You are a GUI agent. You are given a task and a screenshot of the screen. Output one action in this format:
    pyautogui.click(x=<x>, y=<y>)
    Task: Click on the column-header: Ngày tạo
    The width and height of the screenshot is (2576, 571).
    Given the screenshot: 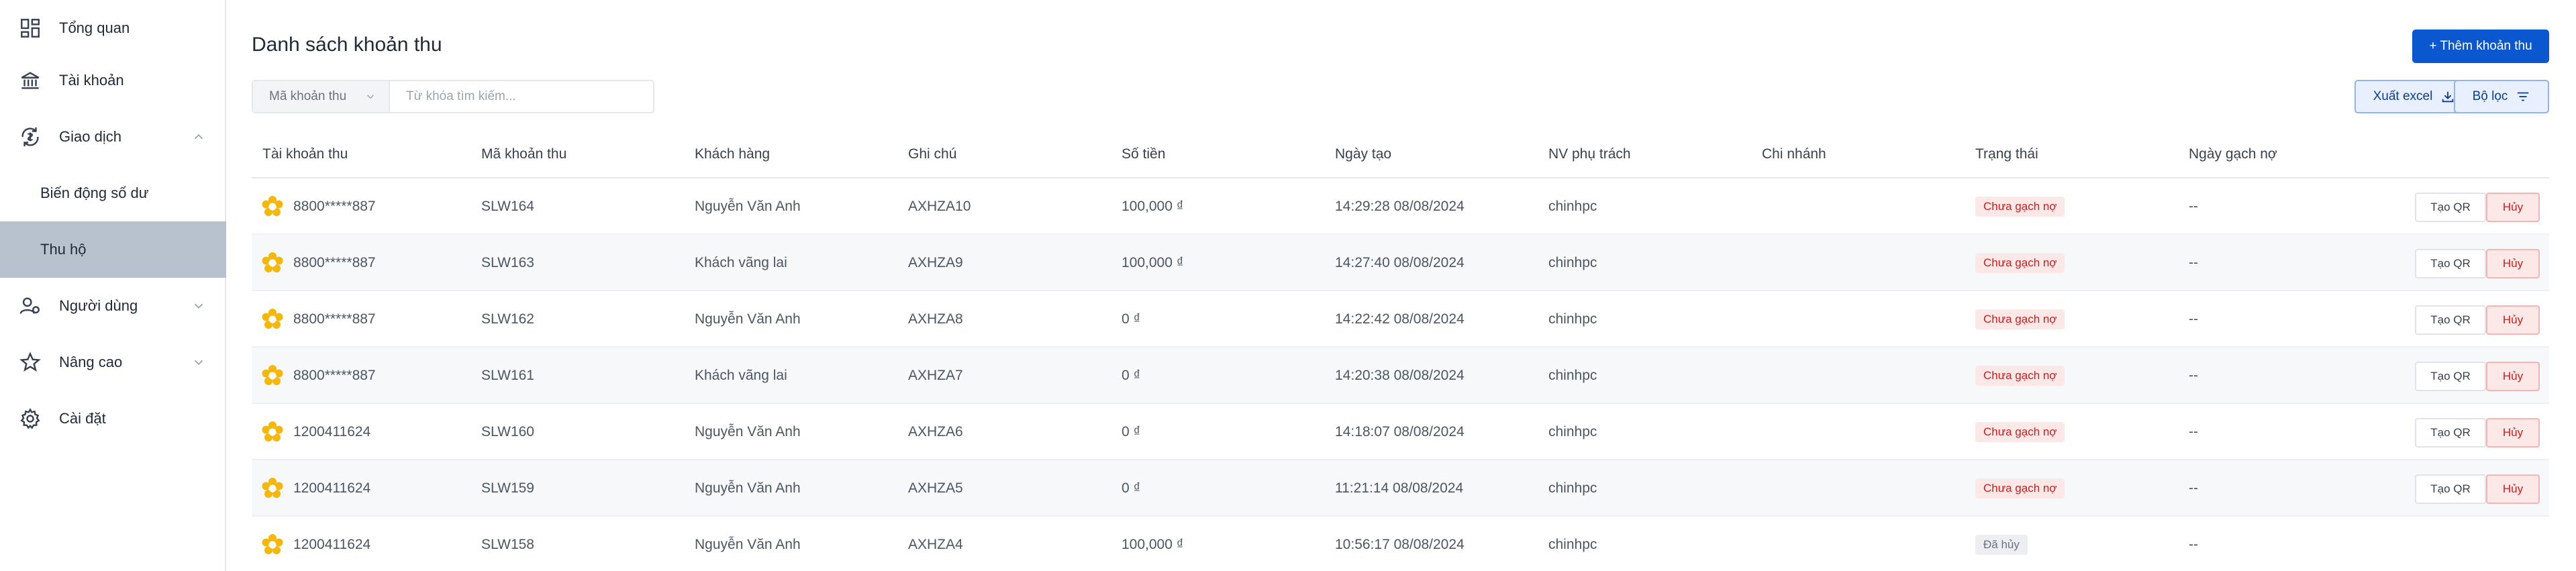 What is the action you would take?
    pyautogui.click(x=1363, y=154)
    